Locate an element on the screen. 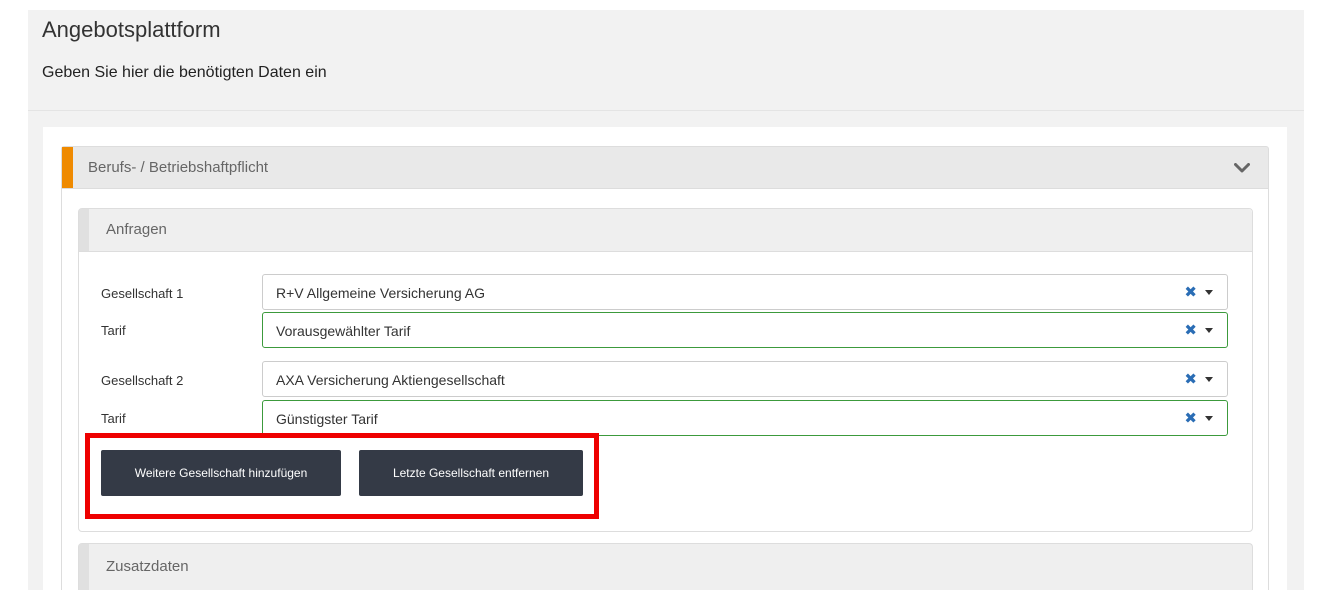  zusatzdaten-accent is located at coordinates (84, 567).